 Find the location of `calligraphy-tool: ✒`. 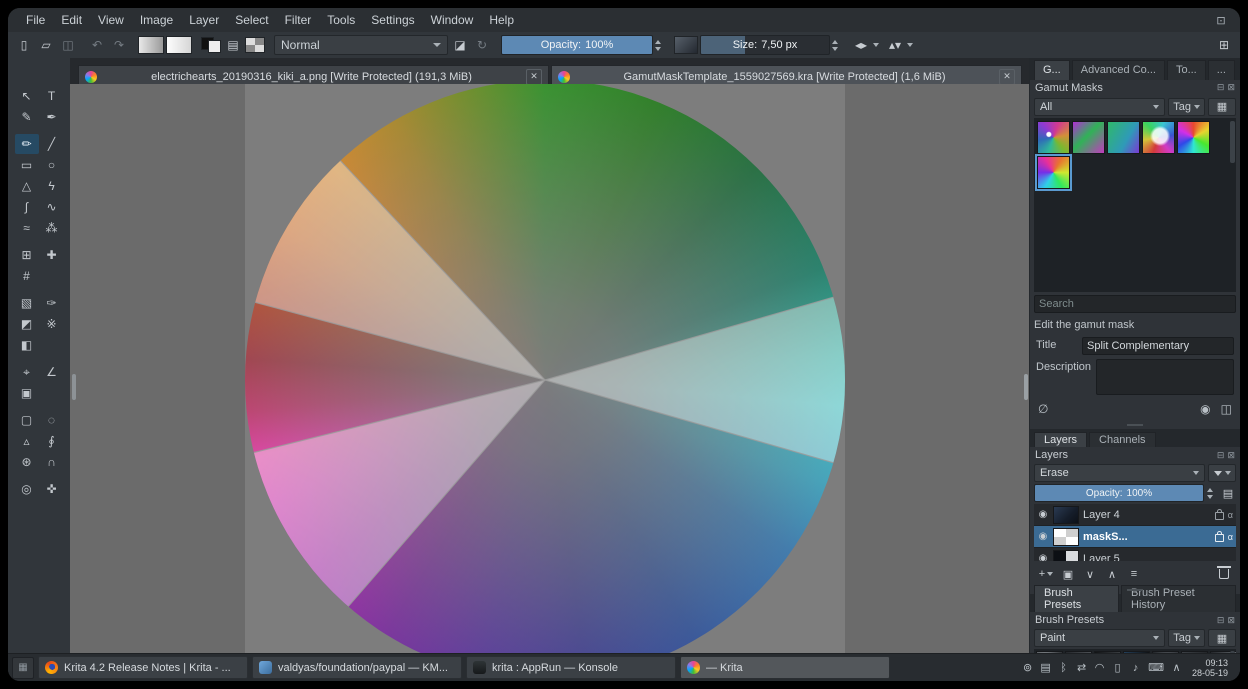

calligraphy-tool: ✒ is located at coordinates (52, 117).